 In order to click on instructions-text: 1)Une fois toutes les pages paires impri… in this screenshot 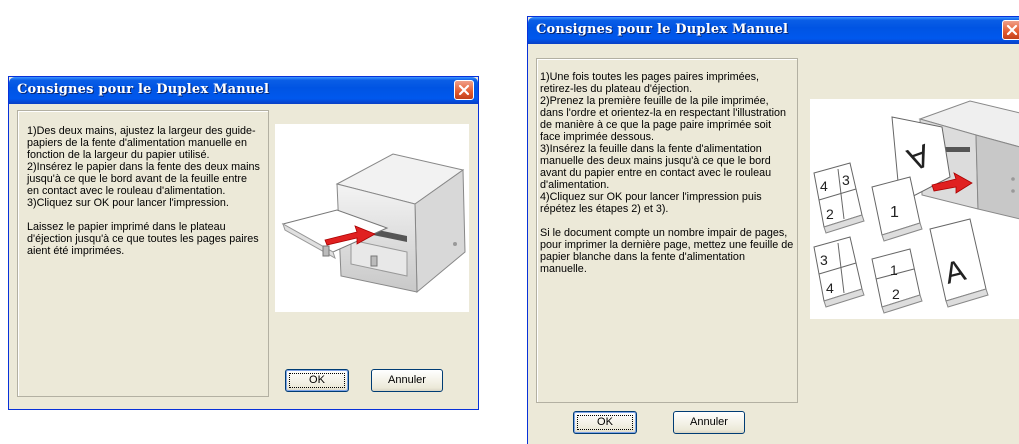, I will do `click(667, 173)`.